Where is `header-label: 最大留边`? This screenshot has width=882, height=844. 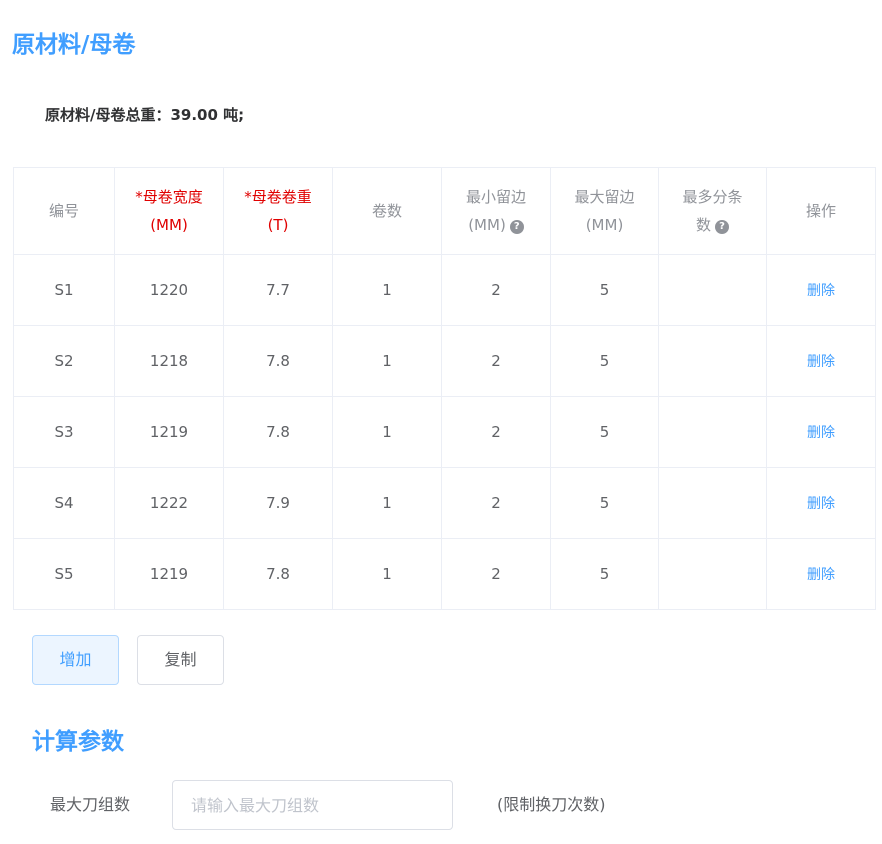
header-label: 最大留边 is located at coordinates (604, 197).